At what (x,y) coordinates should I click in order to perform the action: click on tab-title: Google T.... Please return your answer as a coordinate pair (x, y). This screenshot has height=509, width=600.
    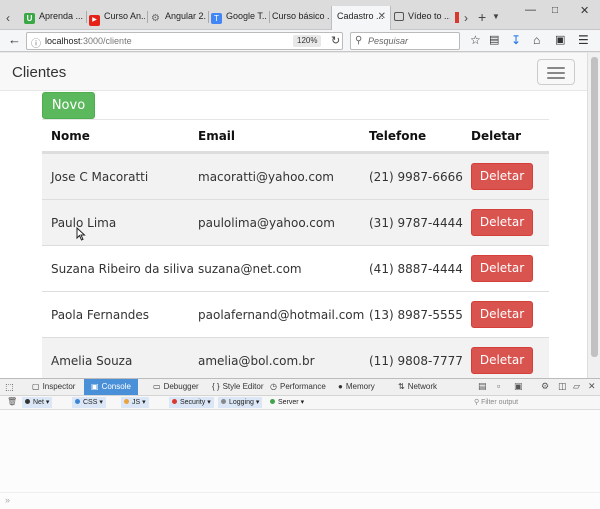
    Looking at the image, I should click on (246, 16).